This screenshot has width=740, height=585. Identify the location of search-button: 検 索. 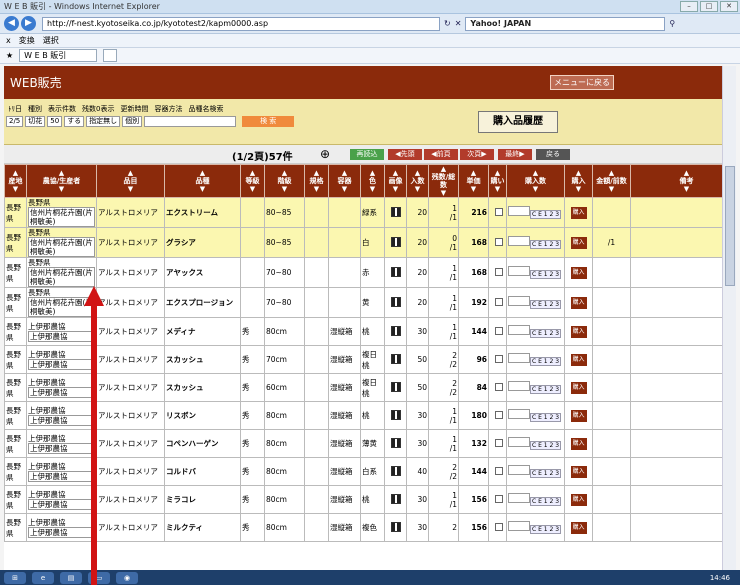
(268, 121).